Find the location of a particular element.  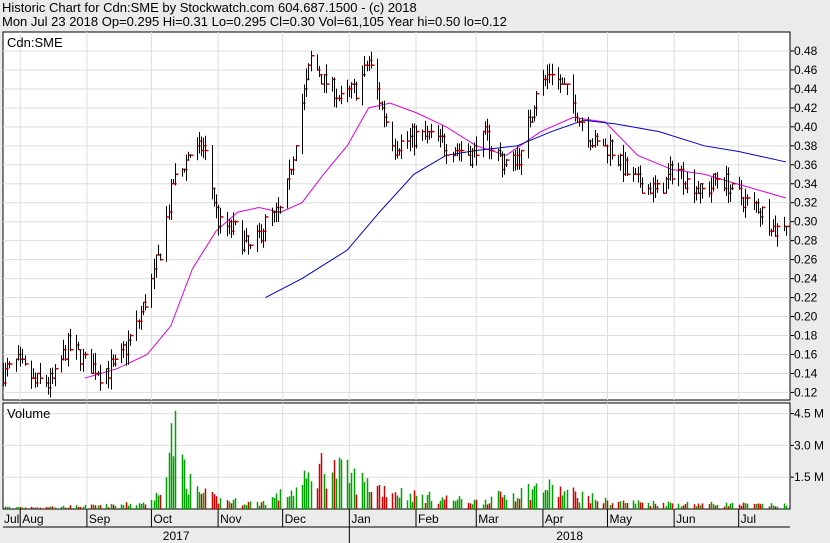

volume-axis: 1.5 M 3.0 M 4.5 M is located at coordinates (807, 445).